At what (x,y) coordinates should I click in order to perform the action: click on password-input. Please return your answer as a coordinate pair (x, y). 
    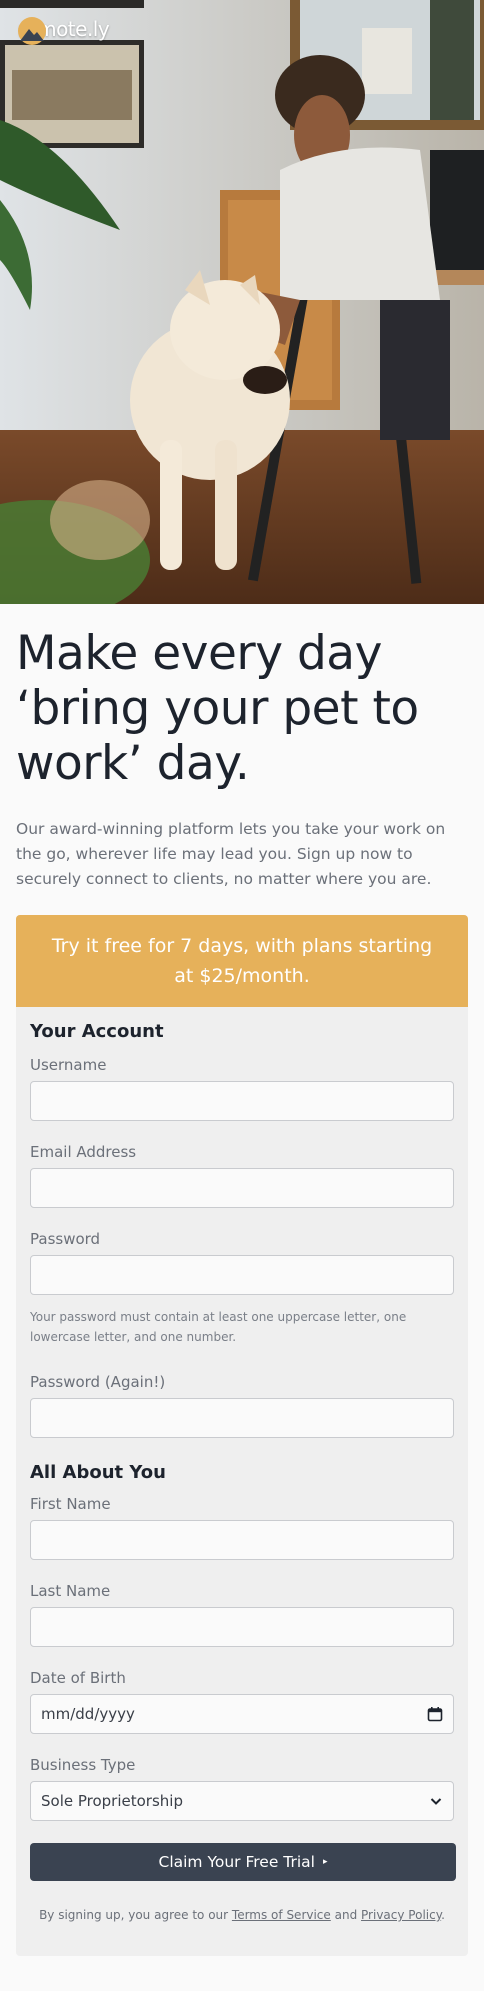
    Looking at the image, I should click on (242, 1275).